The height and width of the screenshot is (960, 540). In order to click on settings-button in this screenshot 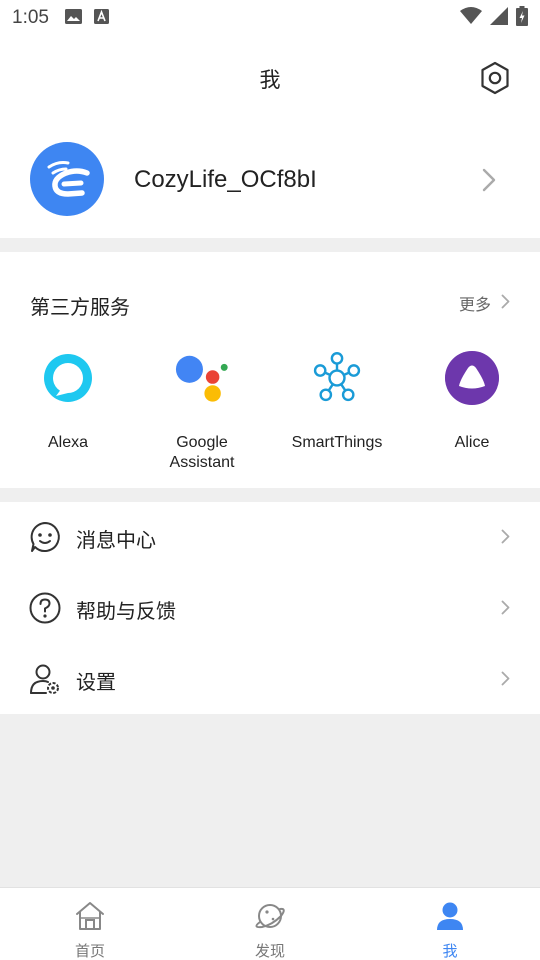, I will do `click(495, 78)`.